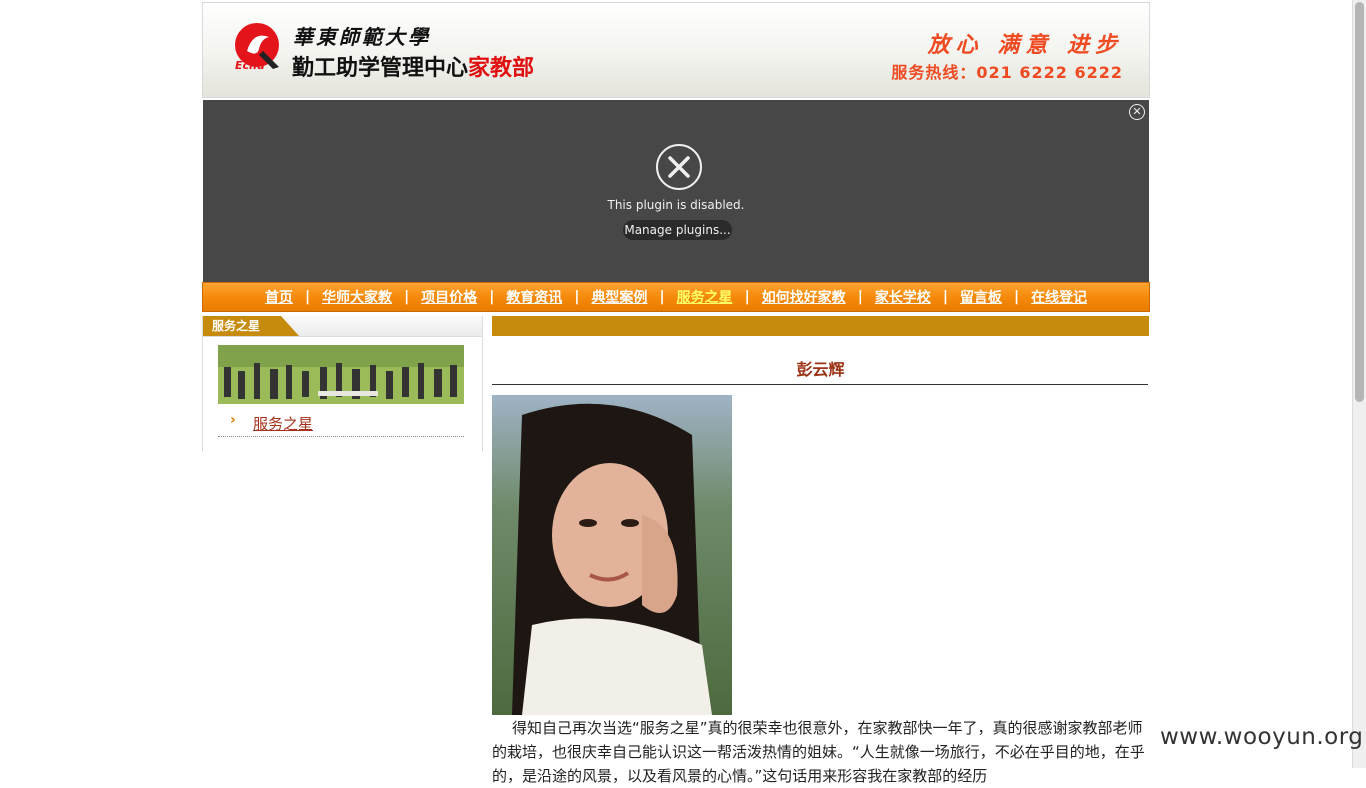 The height and width of the screenshot is (788, 1366). Describe the element at coordinates (283, 423) in the screenshot. I see `sidebar-link-service-star: 服务之星` at that location.